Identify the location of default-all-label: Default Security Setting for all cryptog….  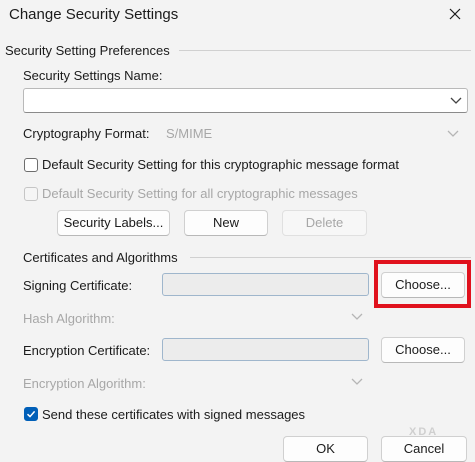
(200, 193).